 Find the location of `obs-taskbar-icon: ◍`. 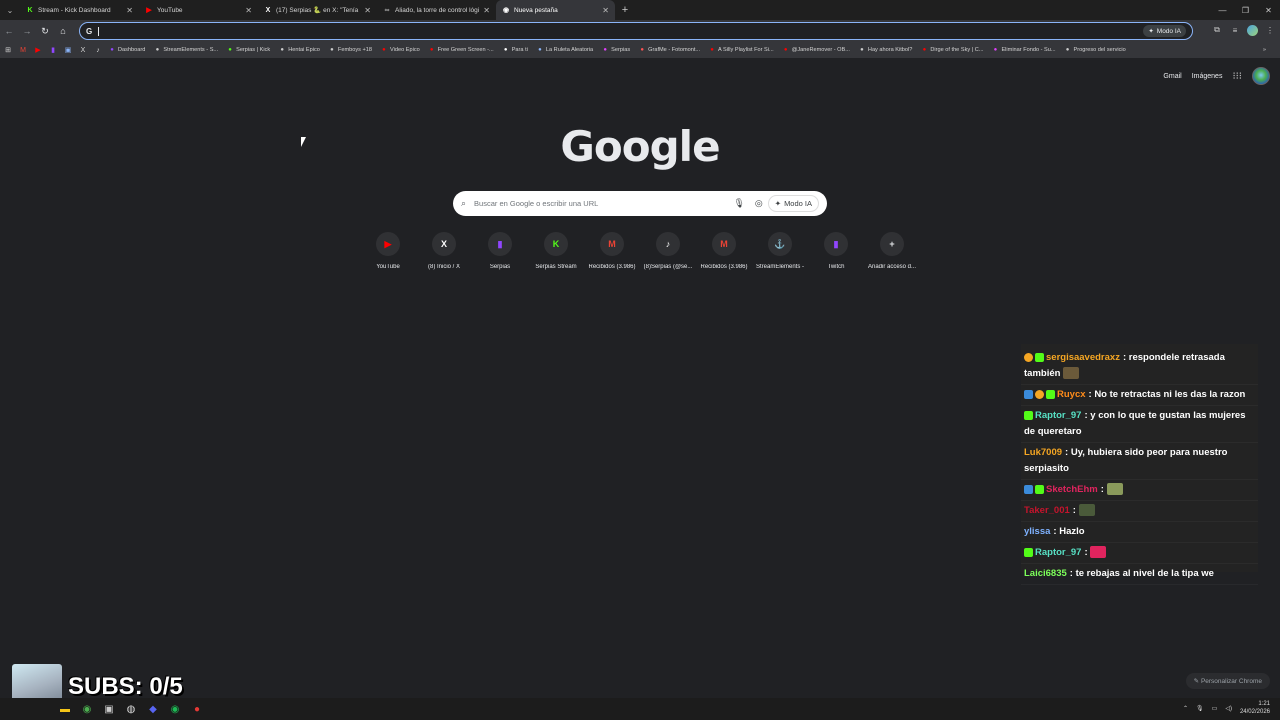

obs-taskbar-icon: ◍ is located at coordinates (131, 709).